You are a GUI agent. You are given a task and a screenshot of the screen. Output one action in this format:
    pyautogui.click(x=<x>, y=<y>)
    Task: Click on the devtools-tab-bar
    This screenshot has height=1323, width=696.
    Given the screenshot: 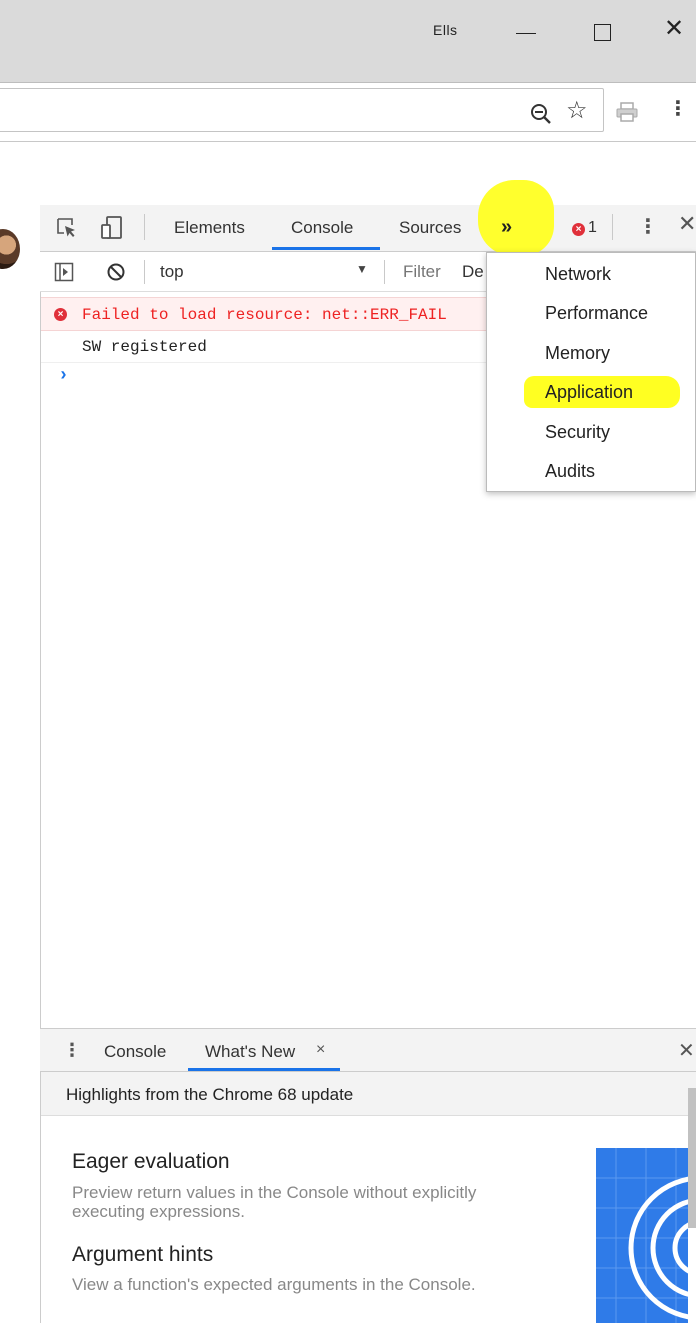 What is the action you would take?
    pyautogui.click(x=368, y=228)
    